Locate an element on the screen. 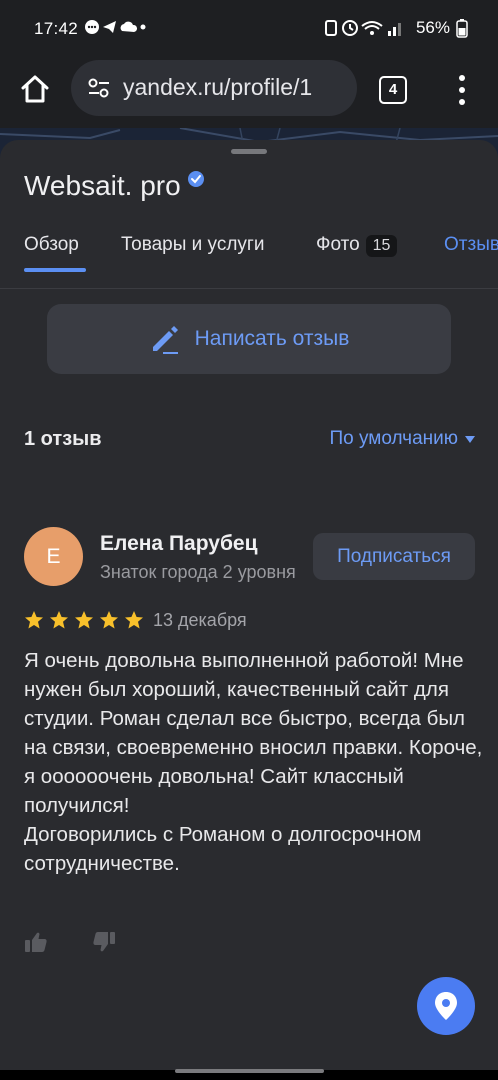  route-fab-button is located at coordinates (446, 1006).